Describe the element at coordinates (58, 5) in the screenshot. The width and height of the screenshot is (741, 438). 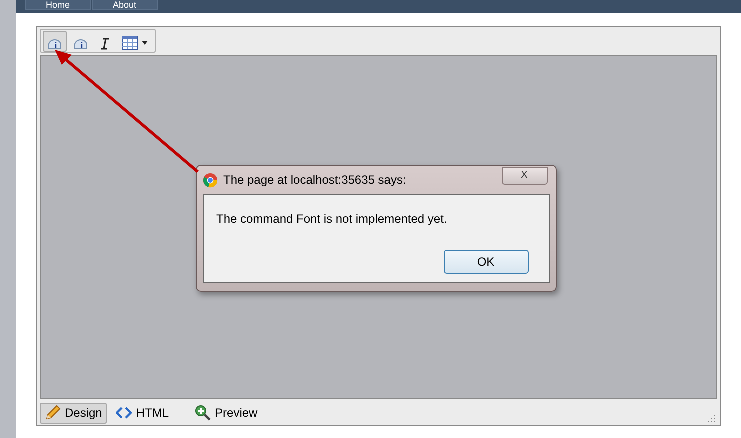
I see `nav-tab: Home` at that location.